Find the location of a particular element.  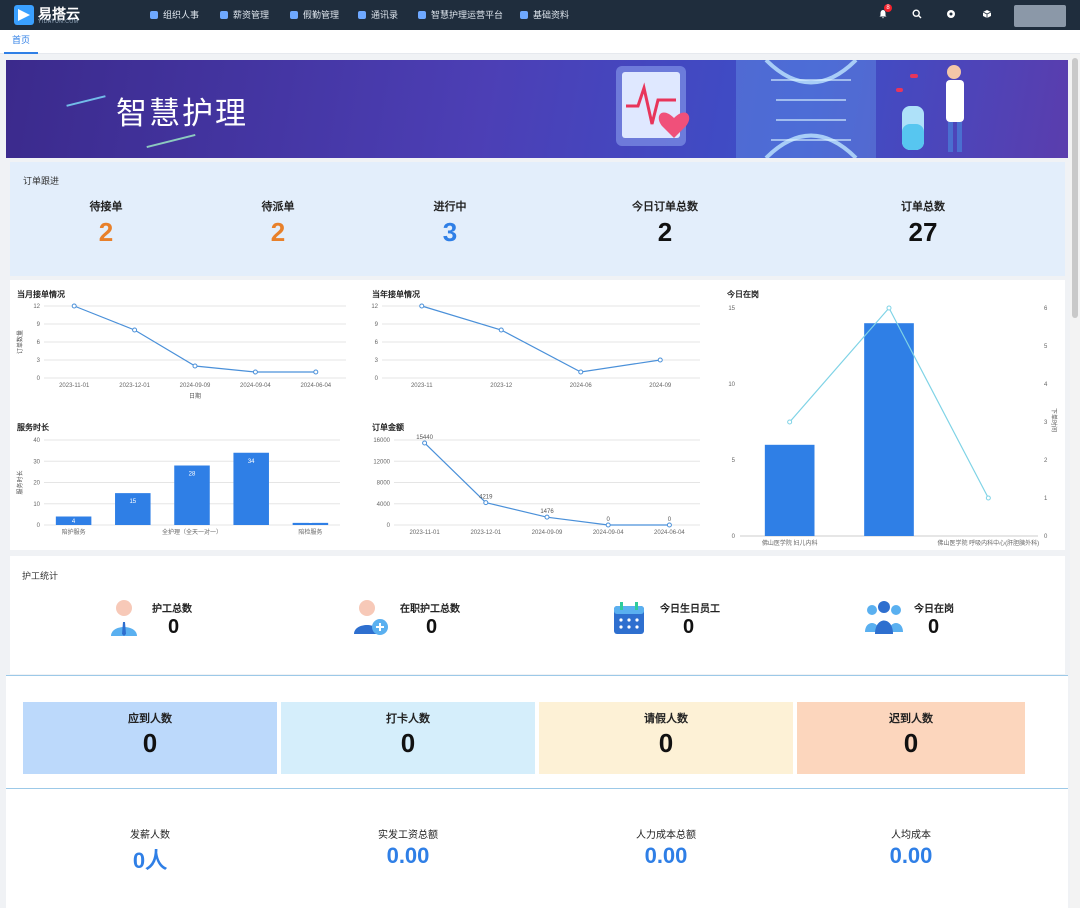

y-tick-label: 12 is located at coordinates (374, 307).